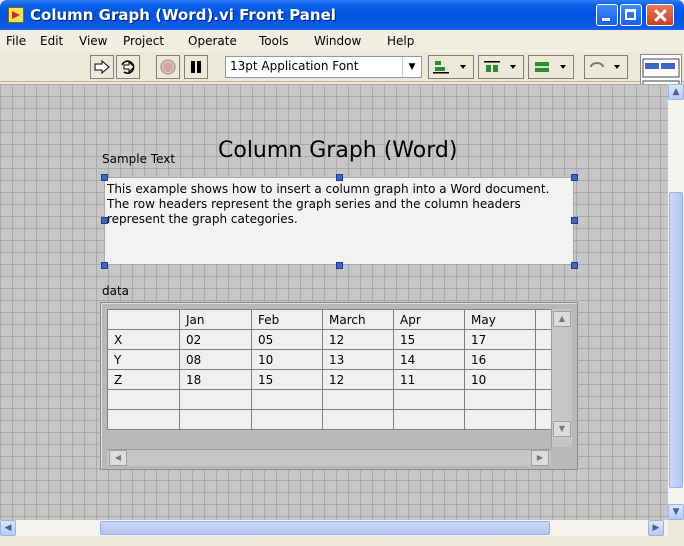  Describe the element at coordinates (183, 15) in the screenshot. I see `window-title: Column Graph (Word).vi Front Panel` at that location.